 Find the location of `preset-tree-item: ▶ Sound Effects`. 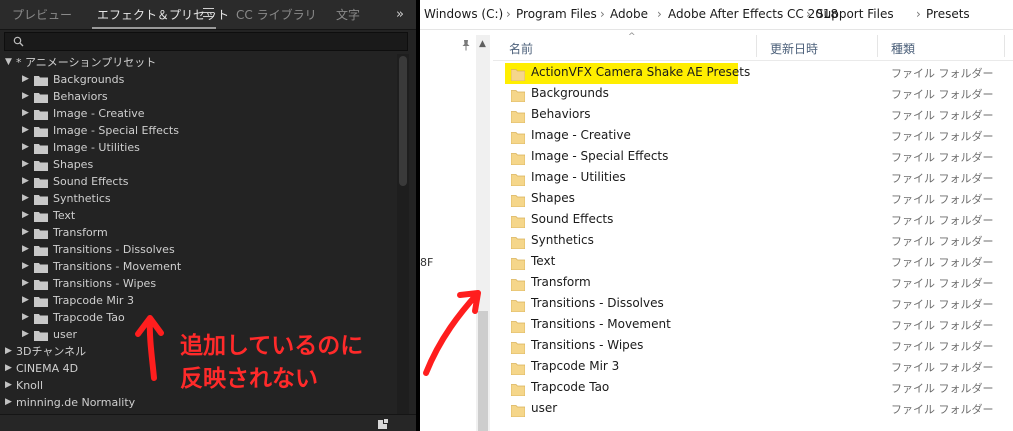

preset-tree-item: ▶ Sound Effects is located at coordinates (198, 181).